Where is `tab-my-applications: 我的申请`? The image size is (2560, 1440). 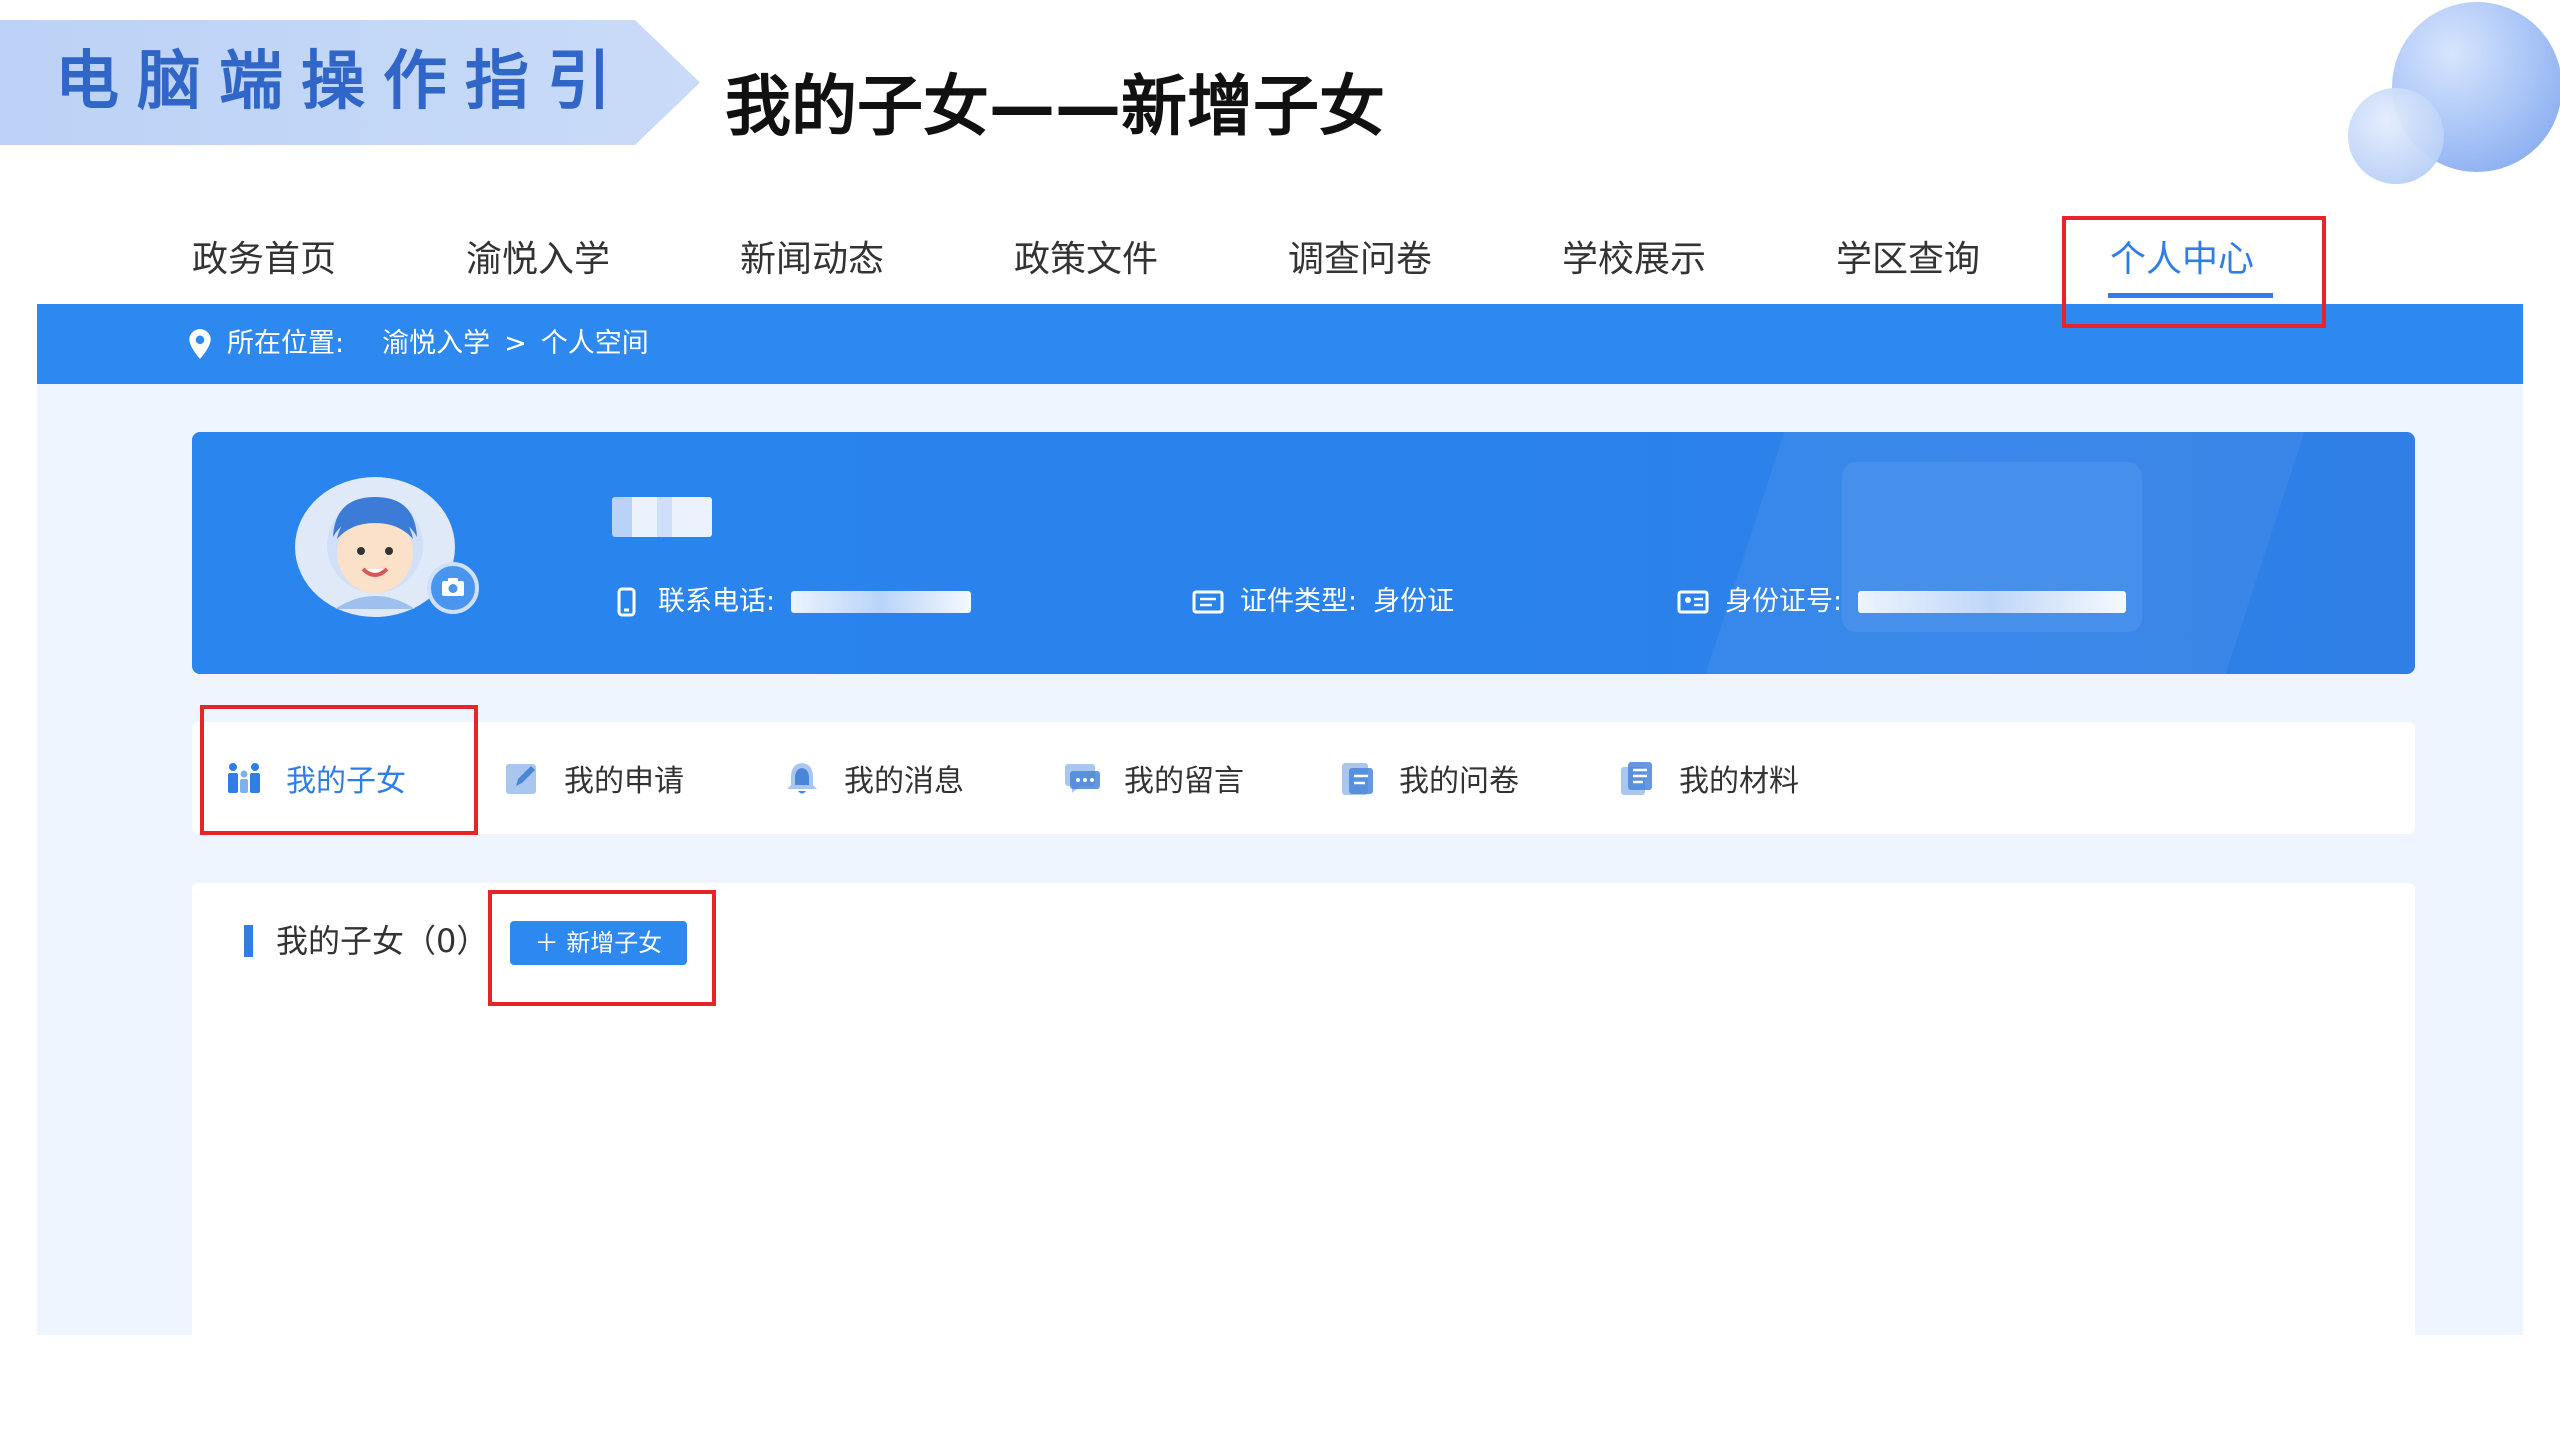
tab-my-applications: 我的申请 is located at coordinates (593, 778).